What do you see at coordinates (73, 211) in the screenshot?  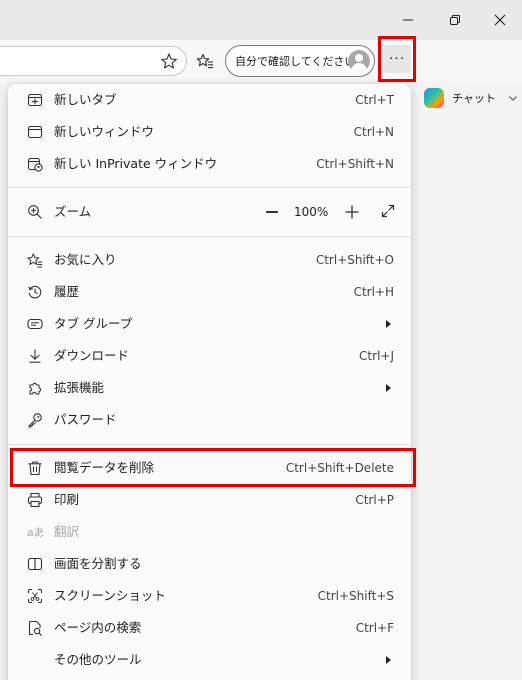 I see `zoom-label: ズーム` at bounding box center [73, 211].